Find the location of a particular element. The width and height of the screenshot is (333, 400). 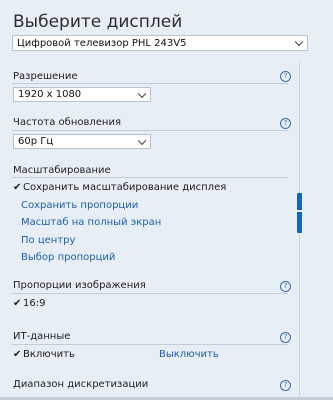

refresh-rate-label: Частота обновления is located at coordinates (67, 122).